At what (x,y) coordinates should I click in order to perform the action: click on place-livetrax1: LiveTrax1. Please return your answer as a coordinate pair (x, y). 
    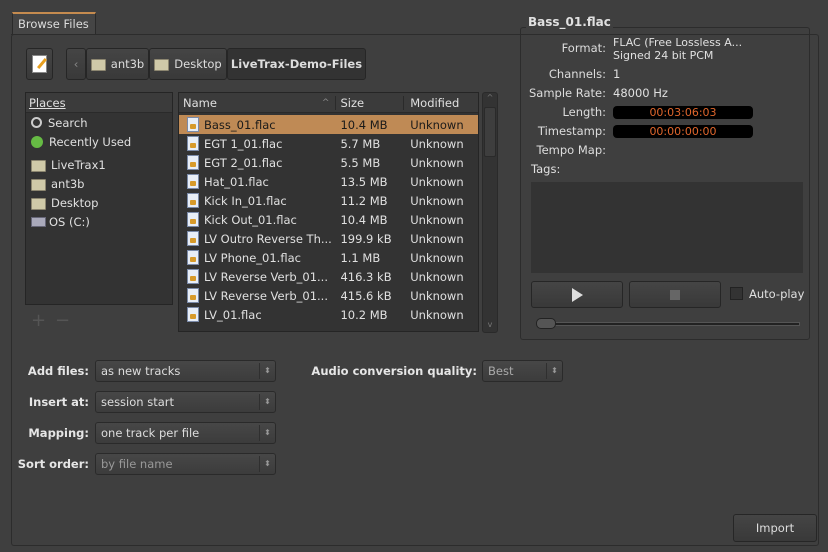
    Looking at the image, I should click on (99, 164).